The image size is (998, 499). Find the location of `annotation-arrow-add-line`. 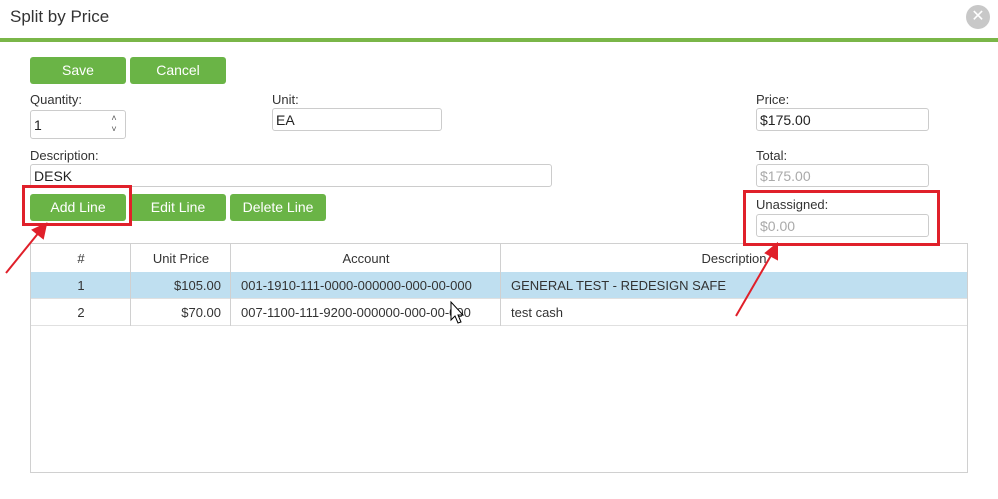

annotation-arrow-add-line is located at coordinates (26, 248).